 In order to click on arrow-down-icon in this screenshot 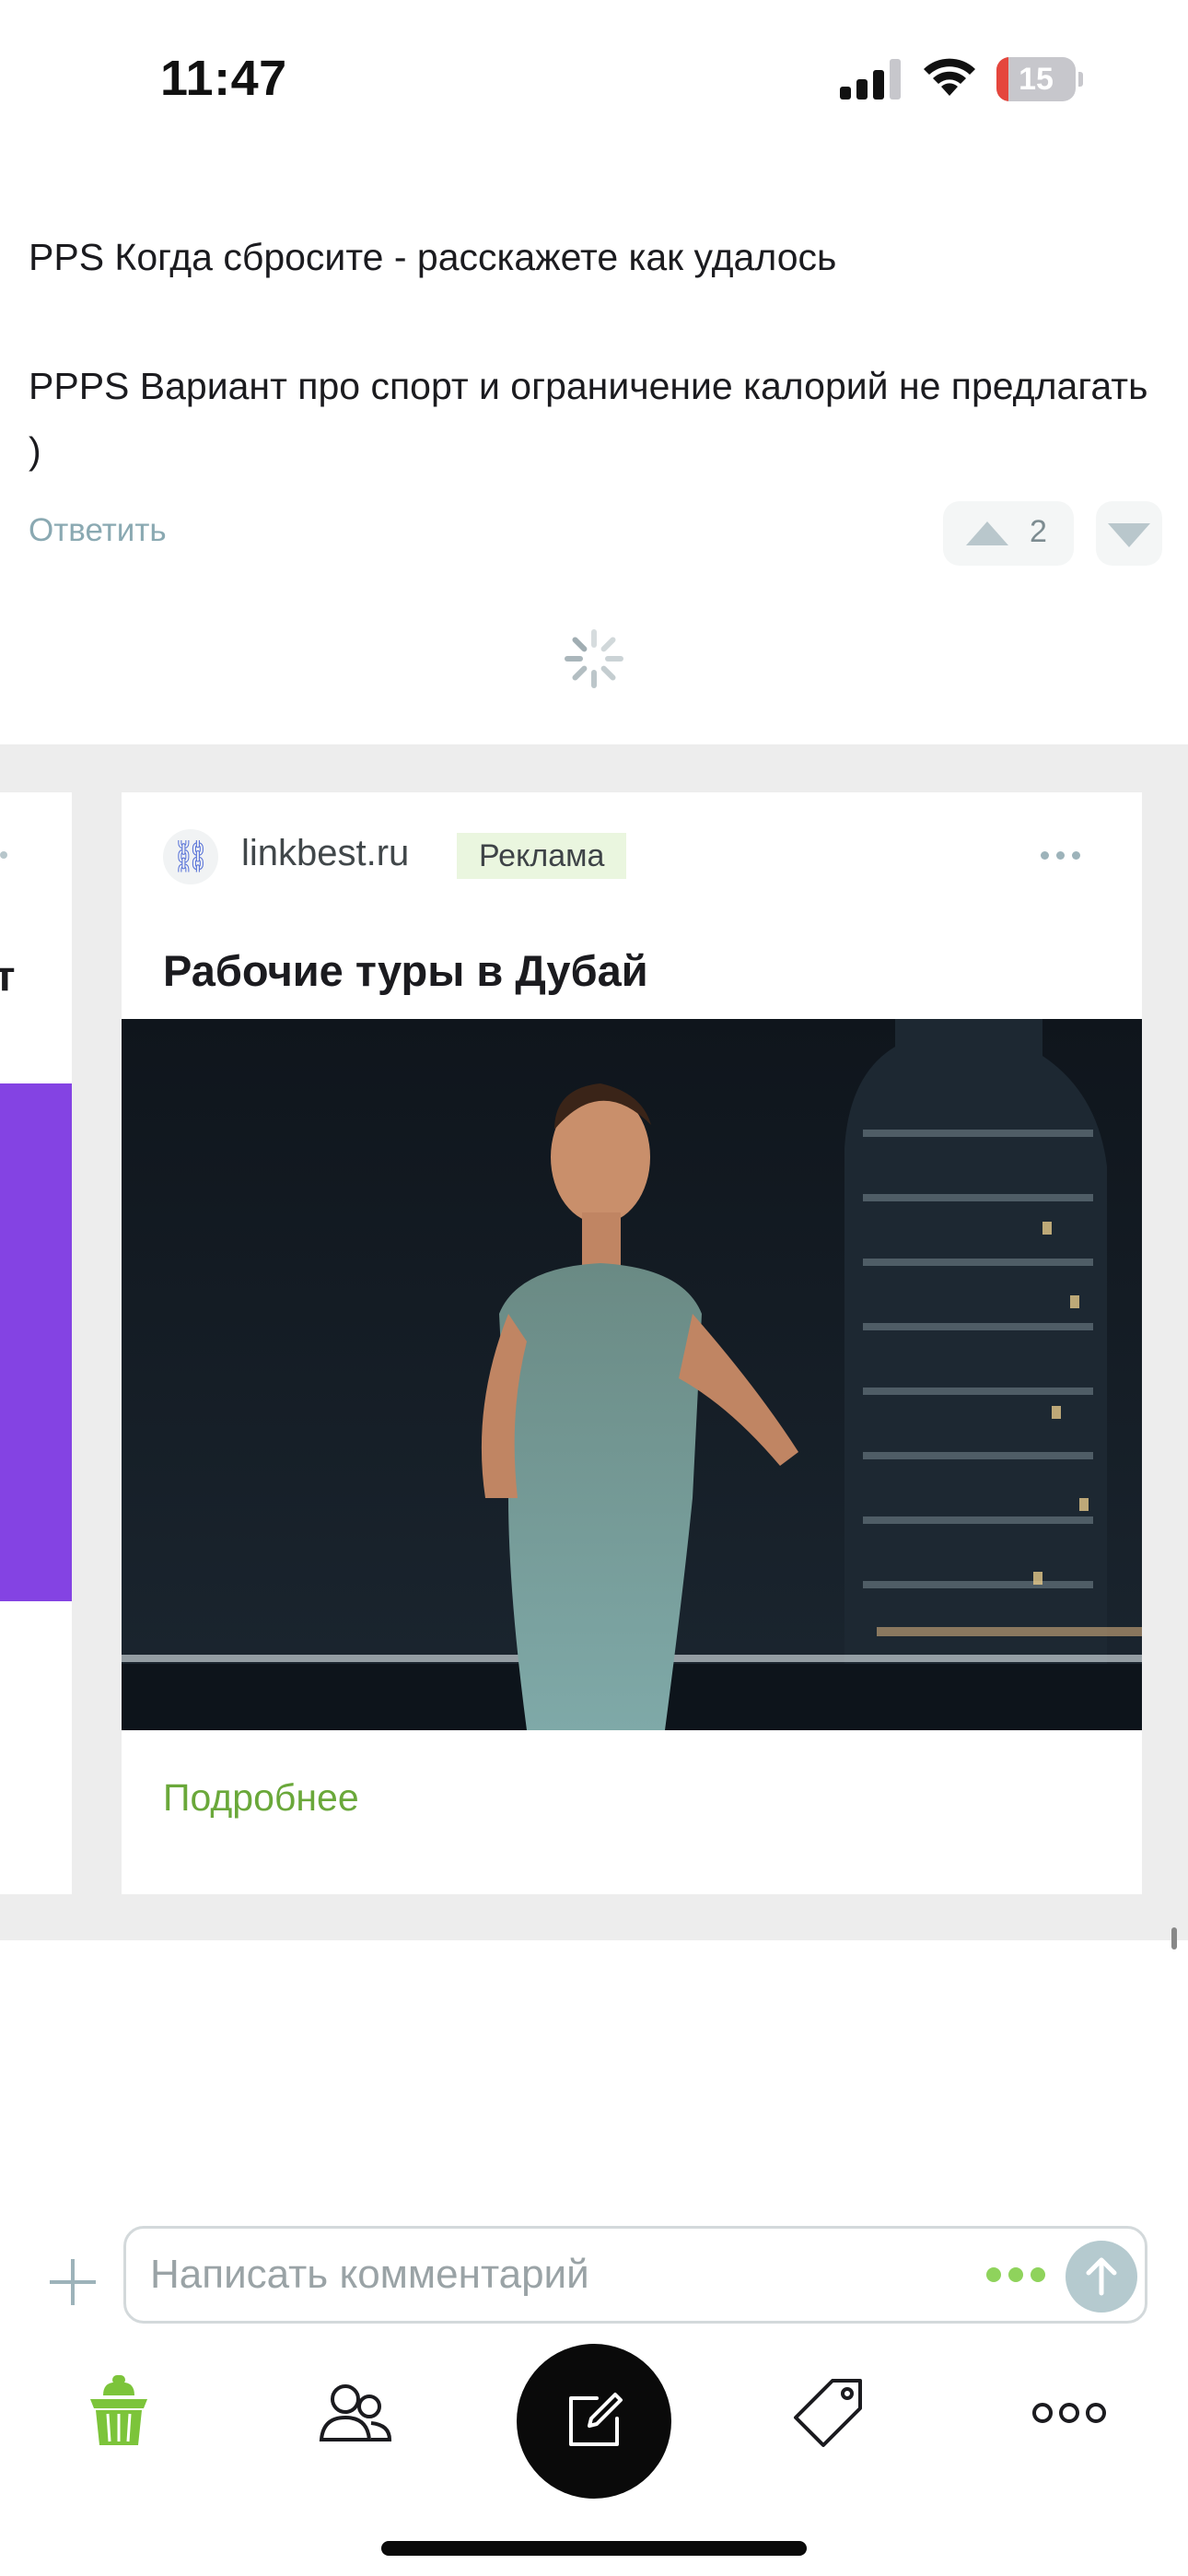, I will do `click(1129, 535)`.